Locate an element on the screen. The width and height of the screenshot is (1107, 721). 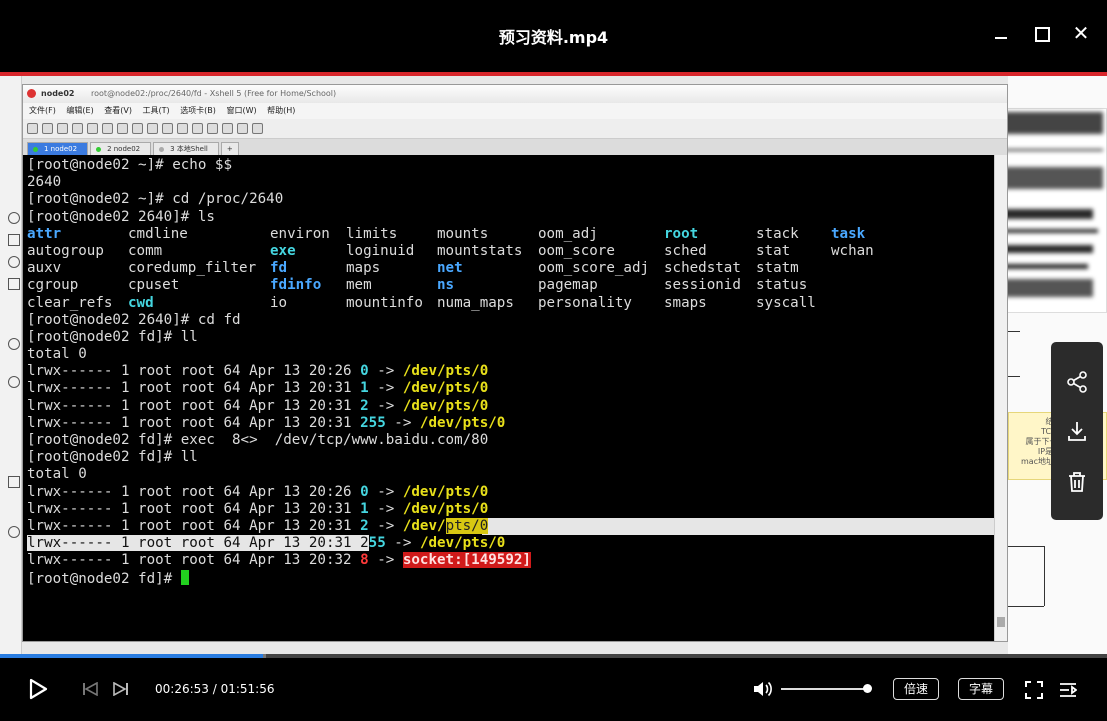
ls-entry: oom_score is located at coordinates (576, 250).